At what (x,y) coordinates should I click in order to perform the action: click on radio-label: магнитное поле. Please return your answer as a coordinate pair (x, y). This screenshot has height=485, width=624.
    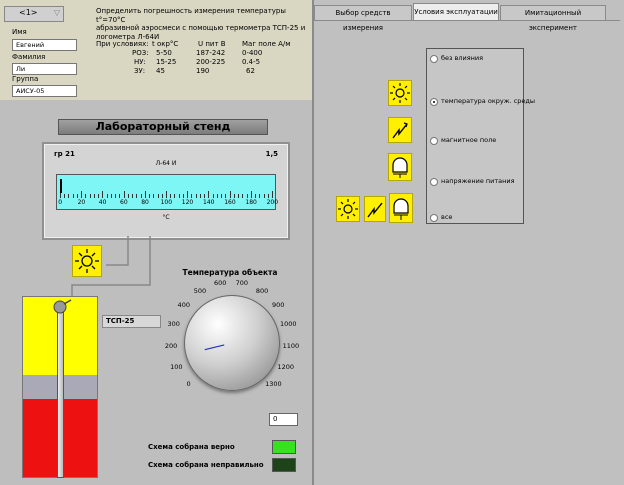
    Looking at the image, I should click on (469, 140).